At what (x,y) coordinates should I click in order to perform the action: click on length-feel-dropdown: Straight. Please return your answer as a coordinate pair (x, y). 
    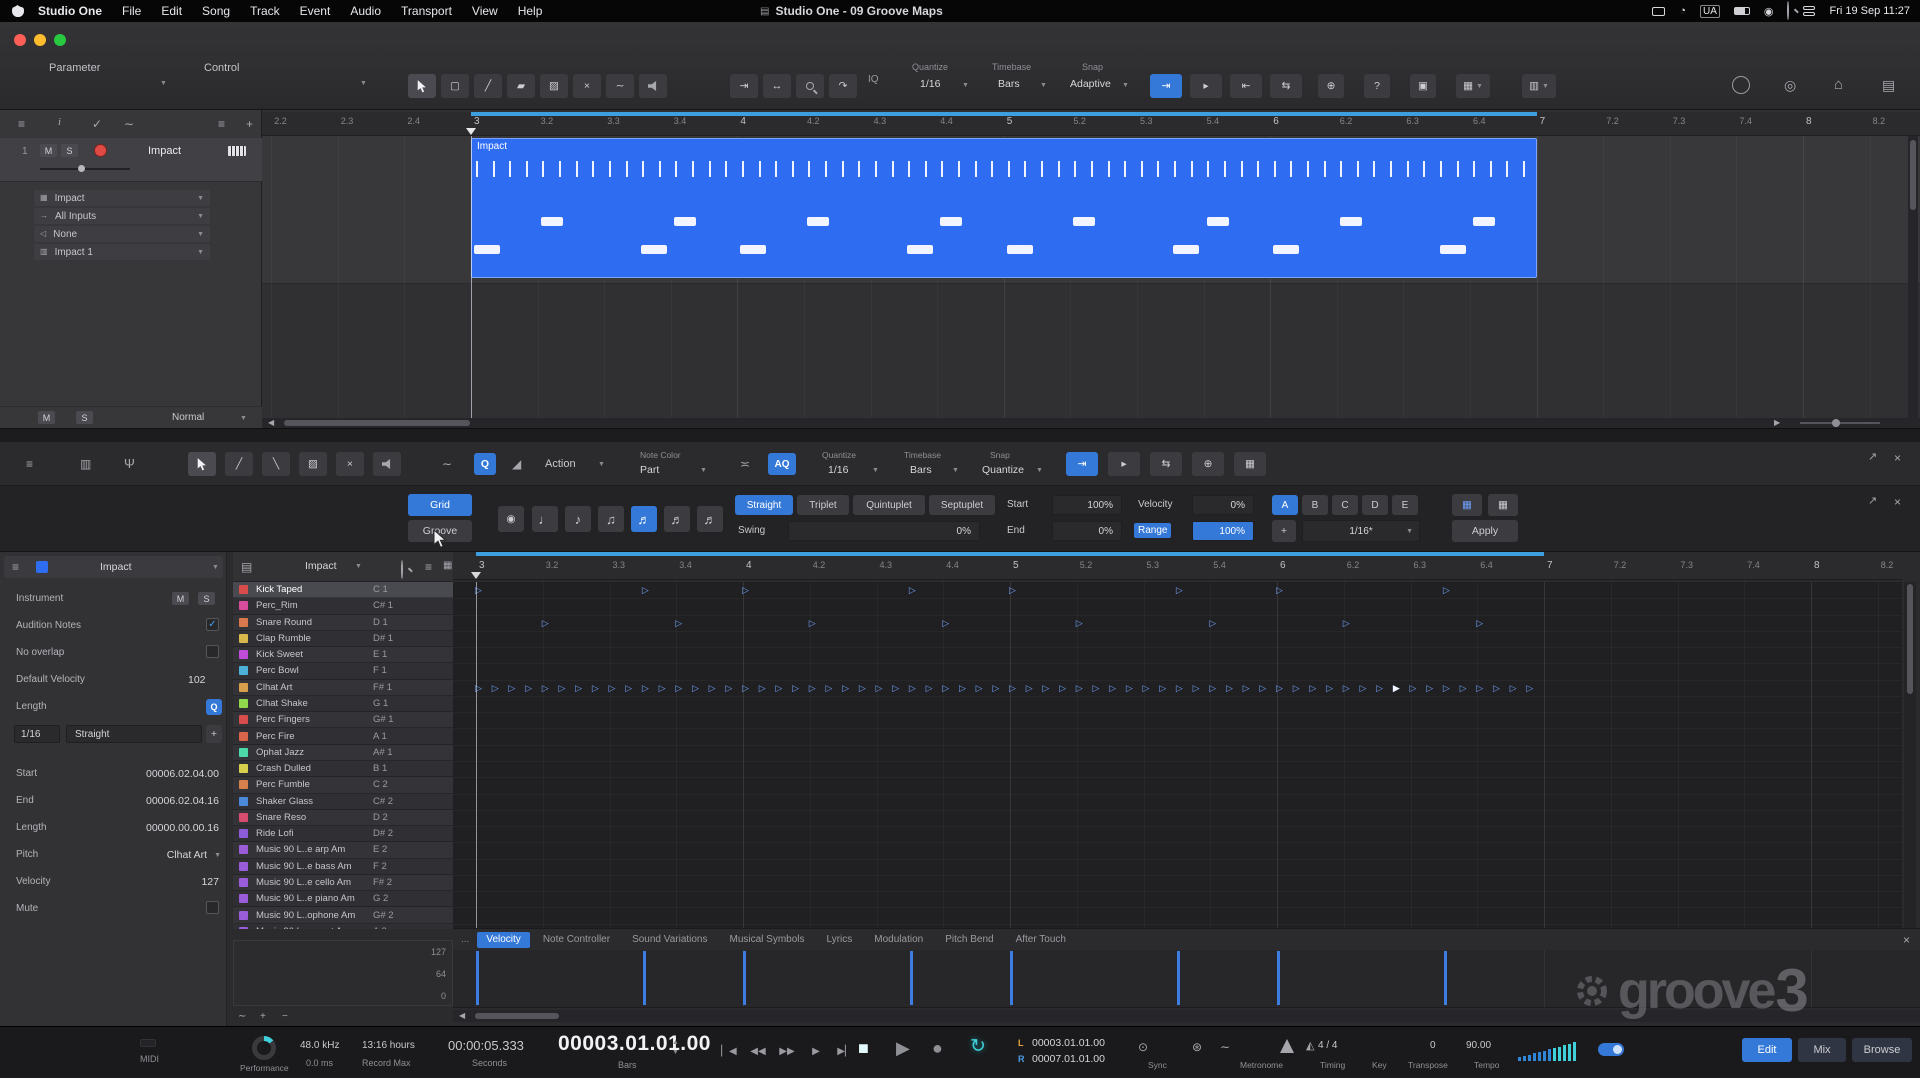
    Looking at the image, I should click on (134, 734).